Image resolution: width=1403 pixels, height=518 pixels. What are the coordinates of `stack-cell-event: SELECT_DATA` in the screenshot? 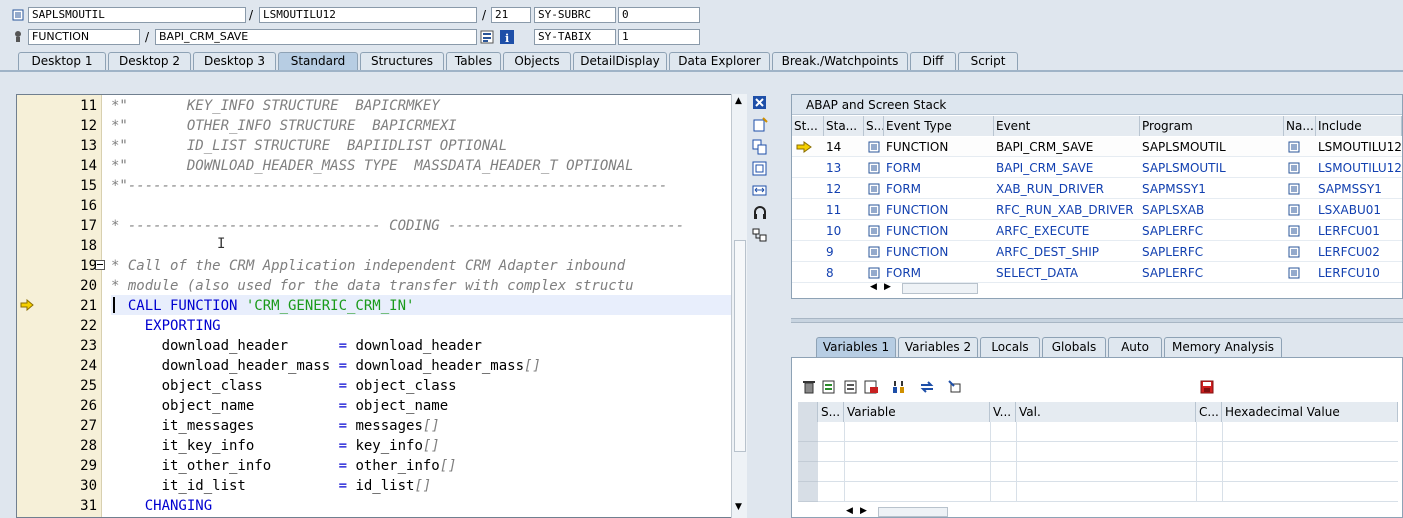 It's located at (1067, 273).